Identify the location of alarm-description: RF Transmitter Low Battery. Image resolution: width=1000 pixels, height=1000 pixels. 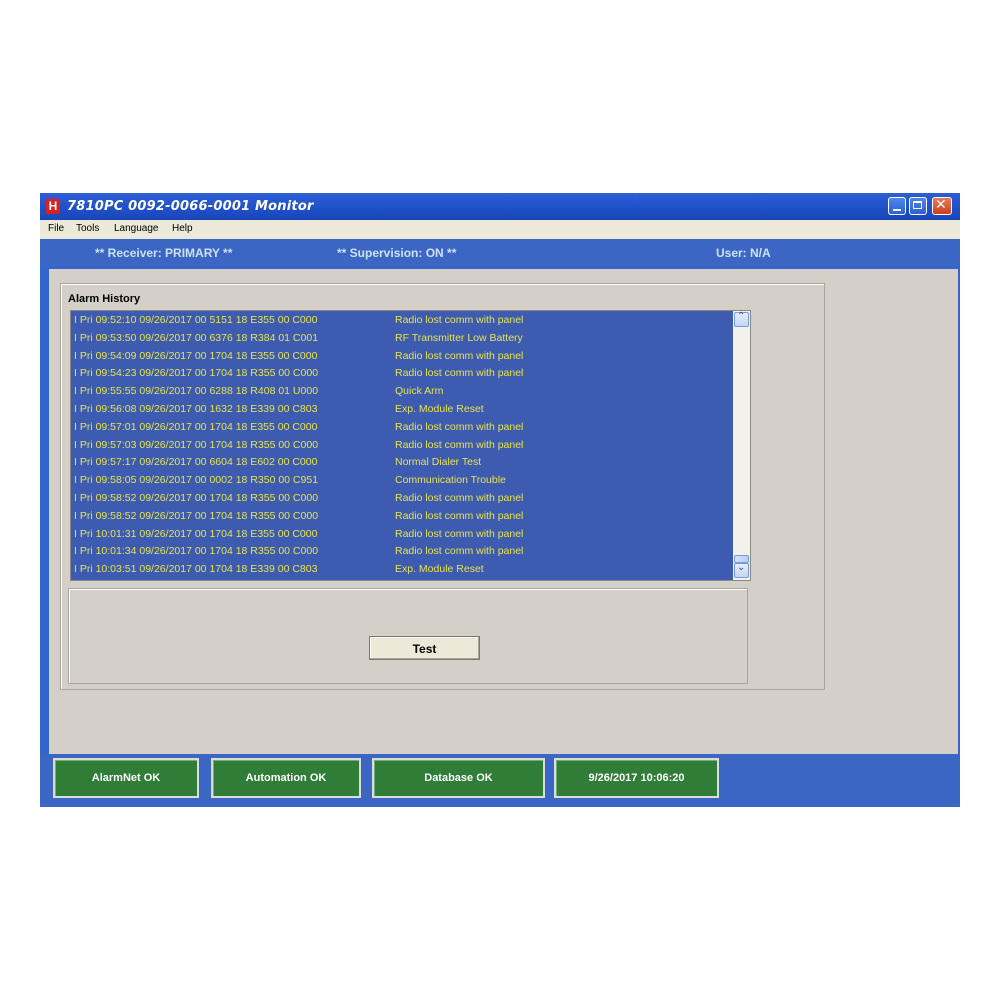
(459, 337).